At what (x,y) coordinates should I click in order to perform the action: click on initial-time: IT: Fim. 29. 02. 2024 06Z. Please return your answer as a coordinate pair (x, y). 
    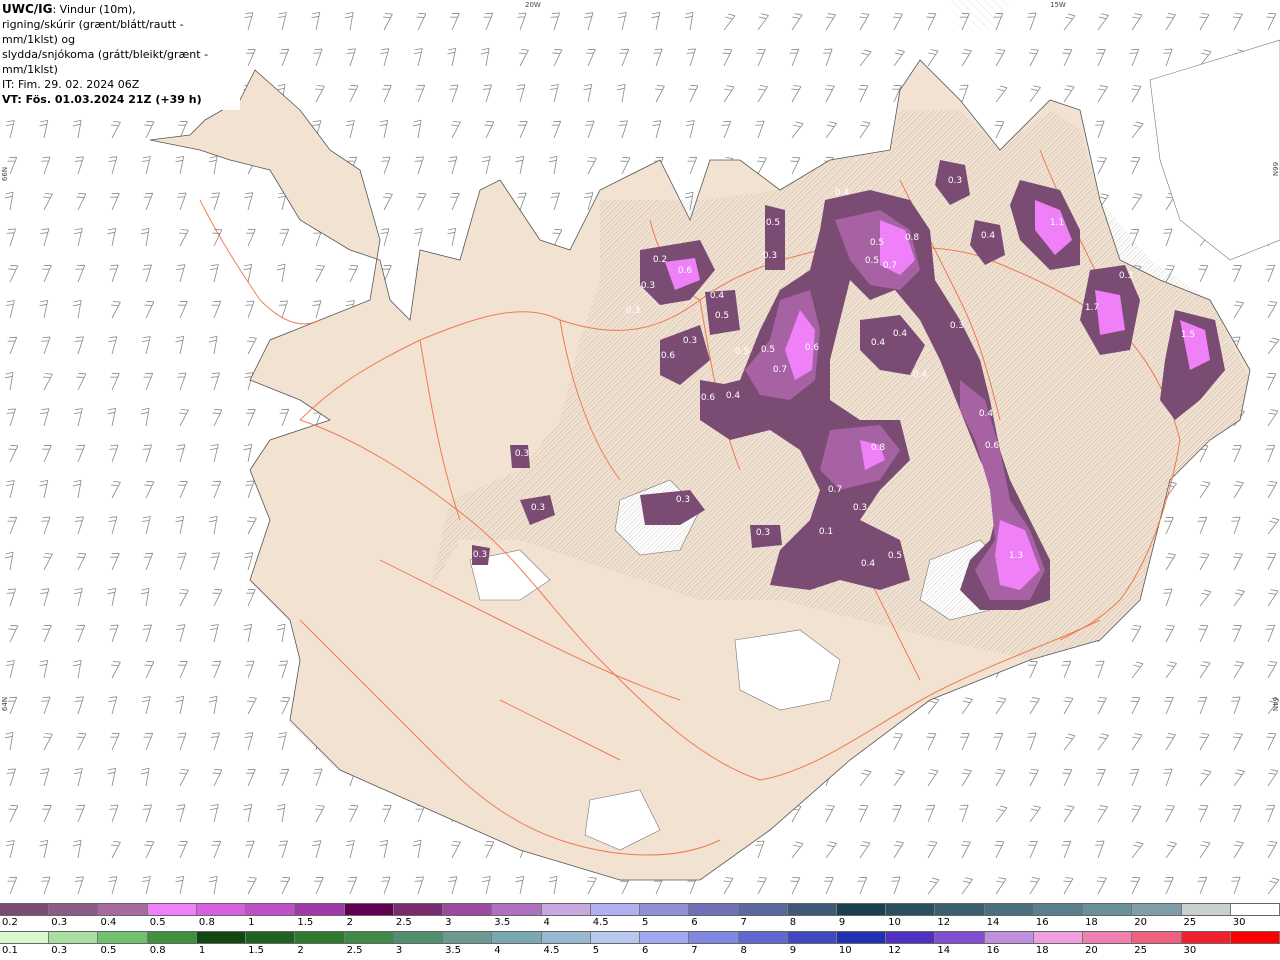
    Looking at the image, I should click on (71, 84).